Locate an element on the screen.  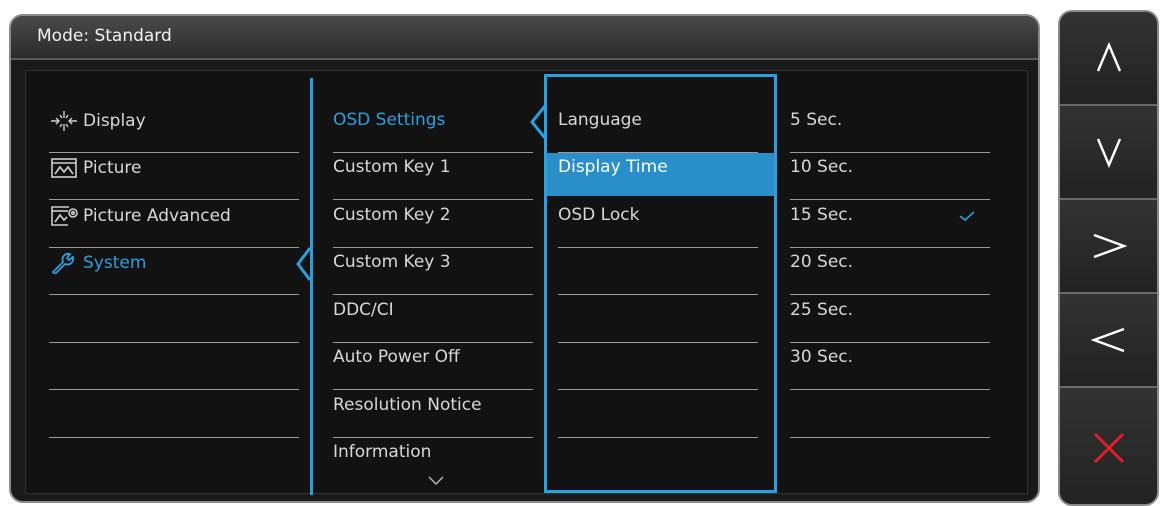
down-caret-icon is located at coordinates (1108, 153).